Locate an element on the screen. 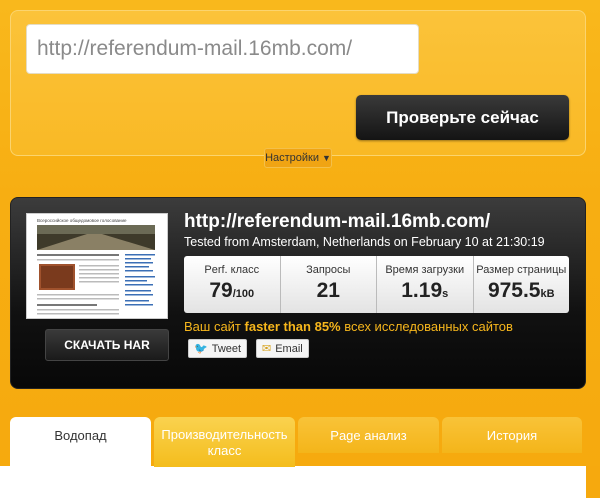  metric-load-time: Время загрузки 1.19s is located at coordinates (425, 284).